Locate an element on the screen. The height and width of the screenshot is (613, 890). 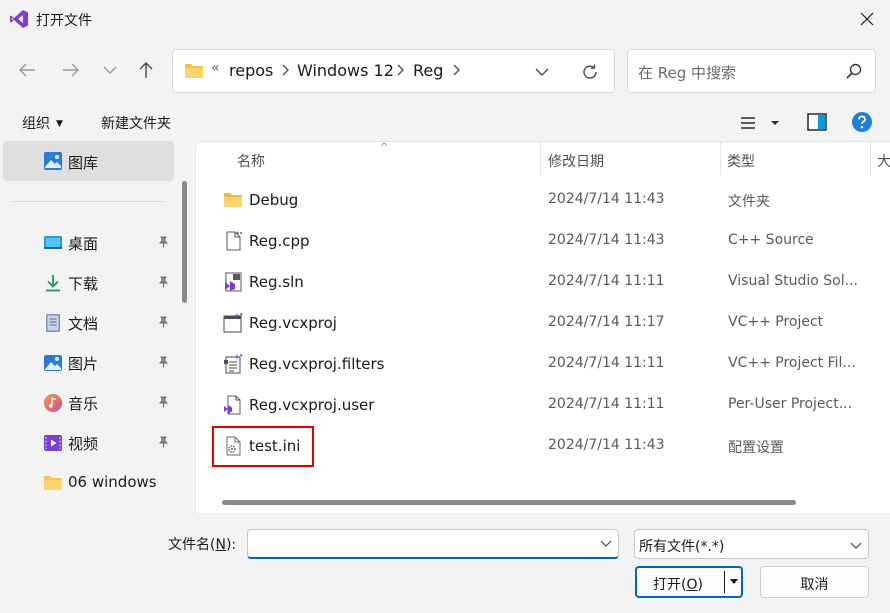
forward-button is located at coordinates (71, 70).